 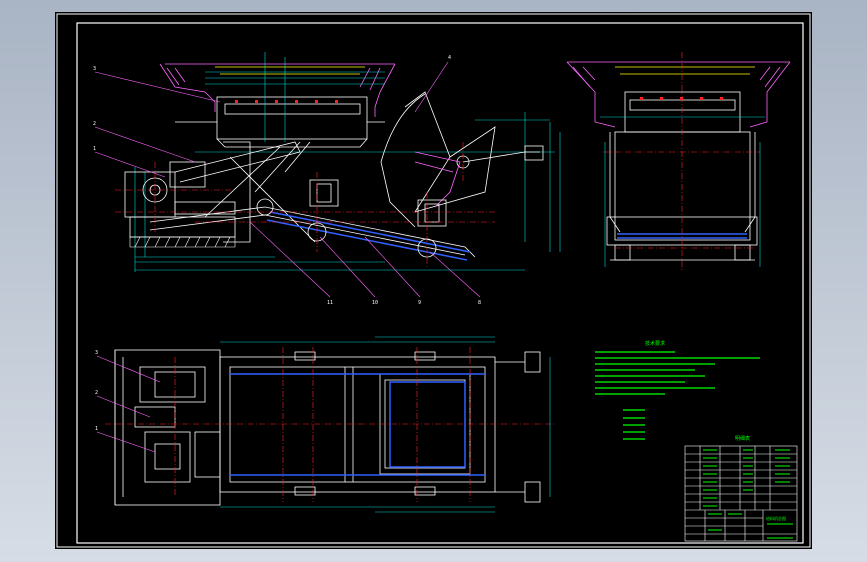 What do you see at coordinates (742, 438) in the screenshot?
I see `parts-table-heading: 明细表` at bounding box center [742, 438].